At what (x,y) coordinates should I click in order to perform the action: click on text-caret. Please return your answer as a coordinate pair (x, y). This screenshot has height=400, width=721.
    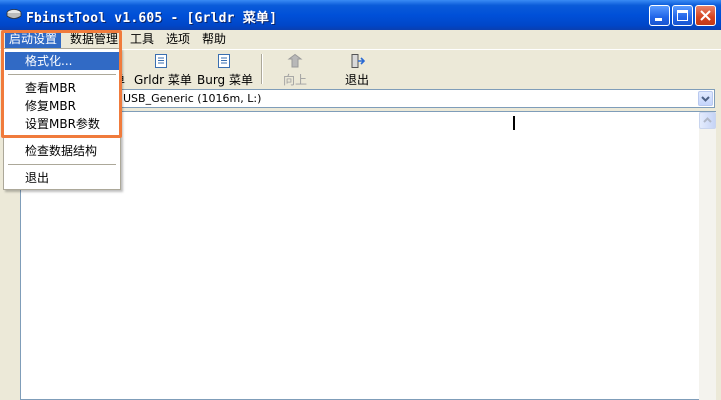
    Looking at the image, I should click on (514, 123).